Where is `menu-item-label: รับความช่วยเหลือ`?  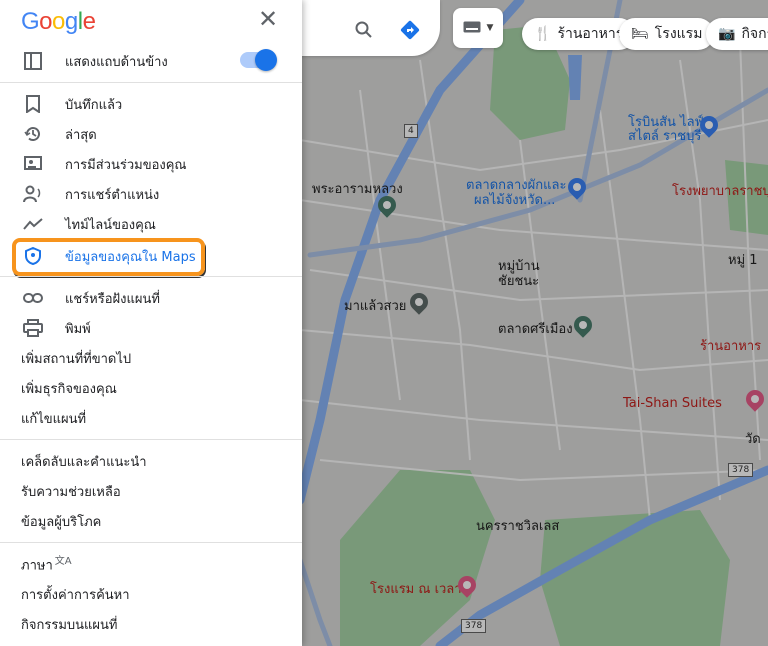
menu-item-label: รับความช่วยเหลือ is located at coordinates (71, 492).